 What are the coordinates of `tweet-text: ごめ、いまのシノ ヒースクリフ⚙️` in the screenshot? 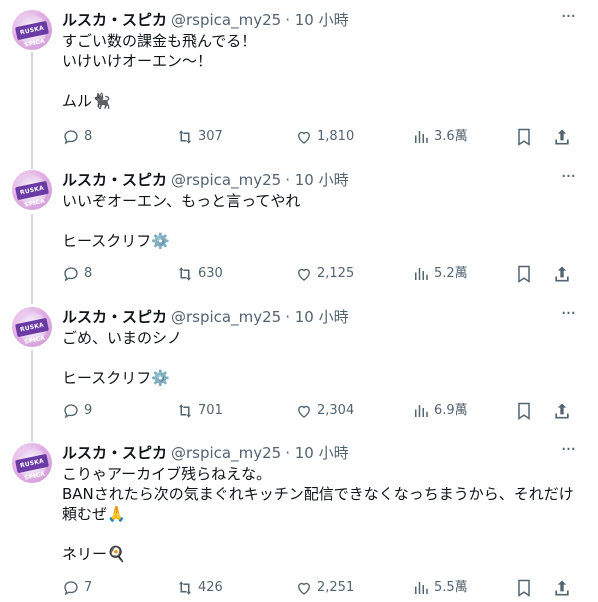 It's located at (321, 358).